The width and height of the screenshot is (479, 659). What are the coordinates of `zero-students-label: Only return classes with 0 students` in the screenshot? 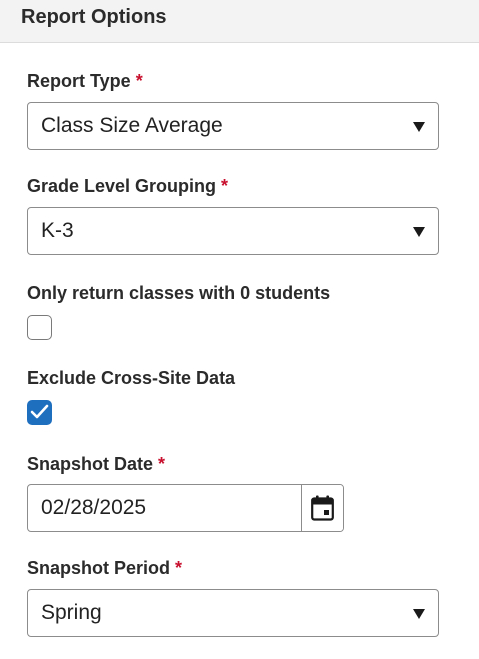 It's located at (179, 293).